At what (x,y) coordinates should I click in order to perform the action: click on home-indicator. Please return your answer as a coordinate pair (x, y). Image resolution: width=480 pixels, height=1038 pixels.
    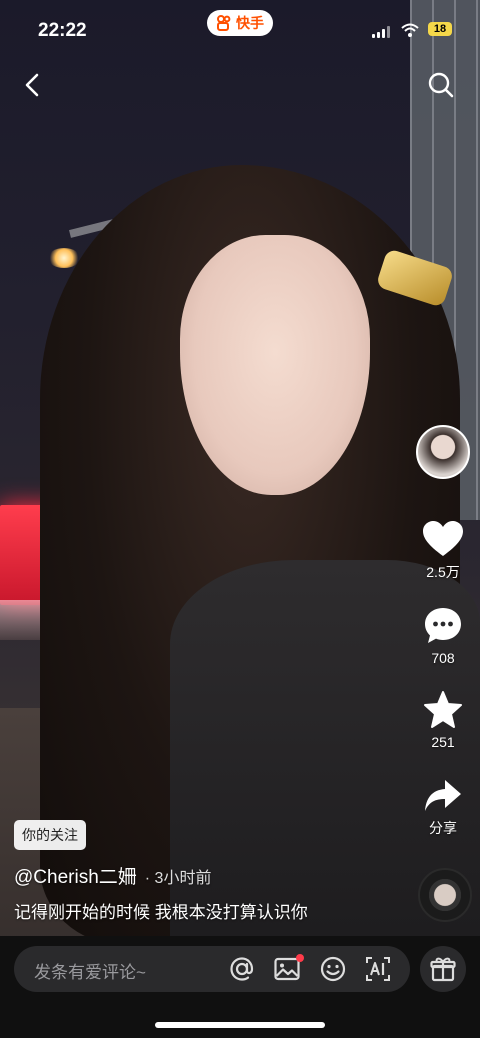
    Looking at the image, I should click on (240, 1025).